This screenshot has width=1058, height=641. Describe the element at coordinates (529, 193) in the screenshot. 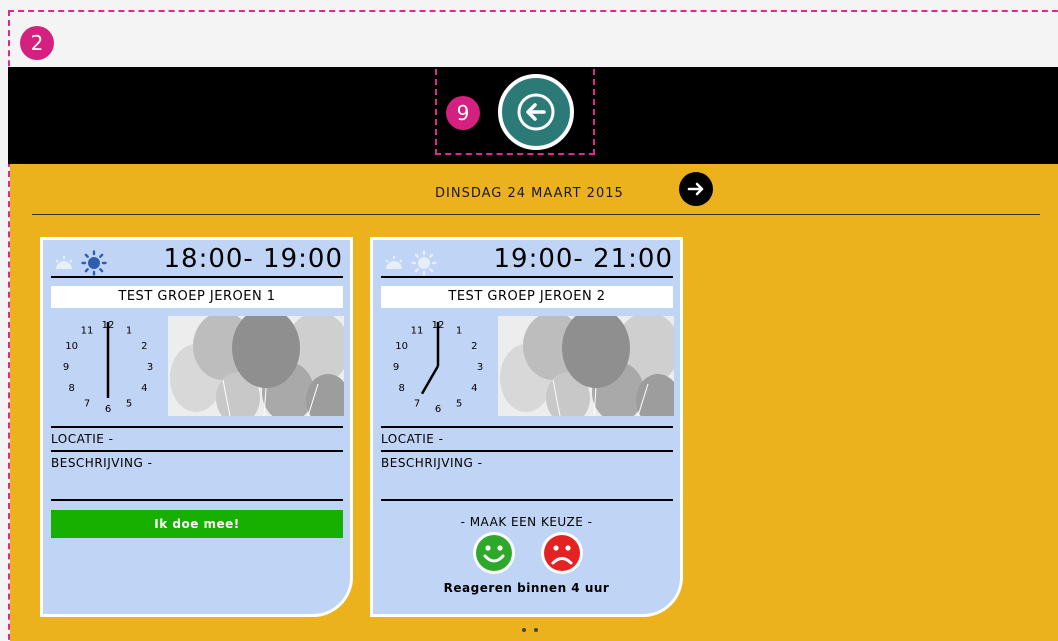

I see `date-label: DINSDAG 24 MAART 2015` at that location.